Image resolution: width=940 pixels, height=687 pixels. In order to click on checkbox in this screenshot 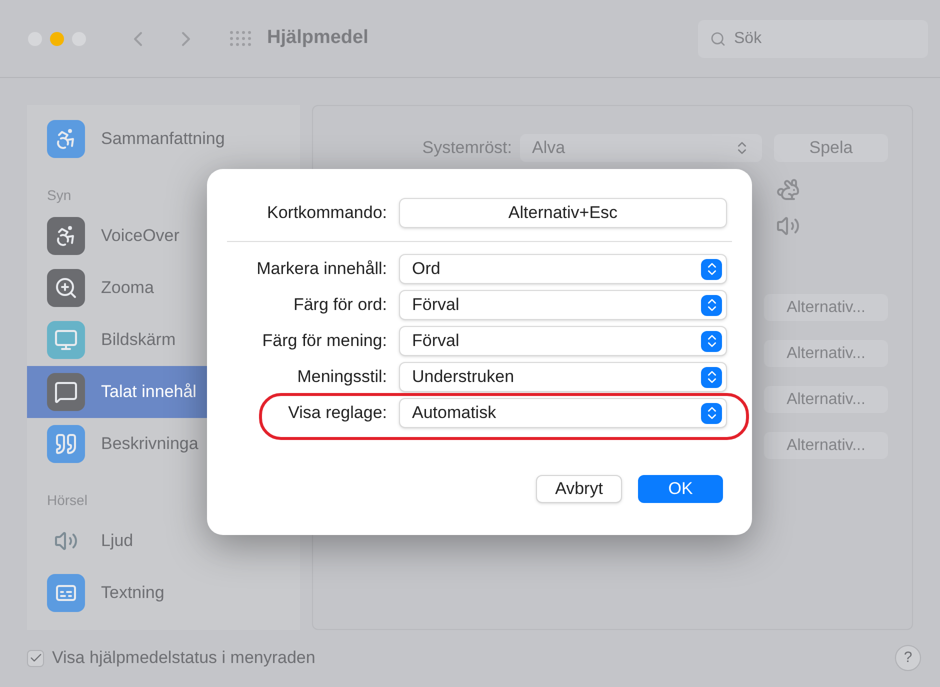, I will do `click(35, 658)`.